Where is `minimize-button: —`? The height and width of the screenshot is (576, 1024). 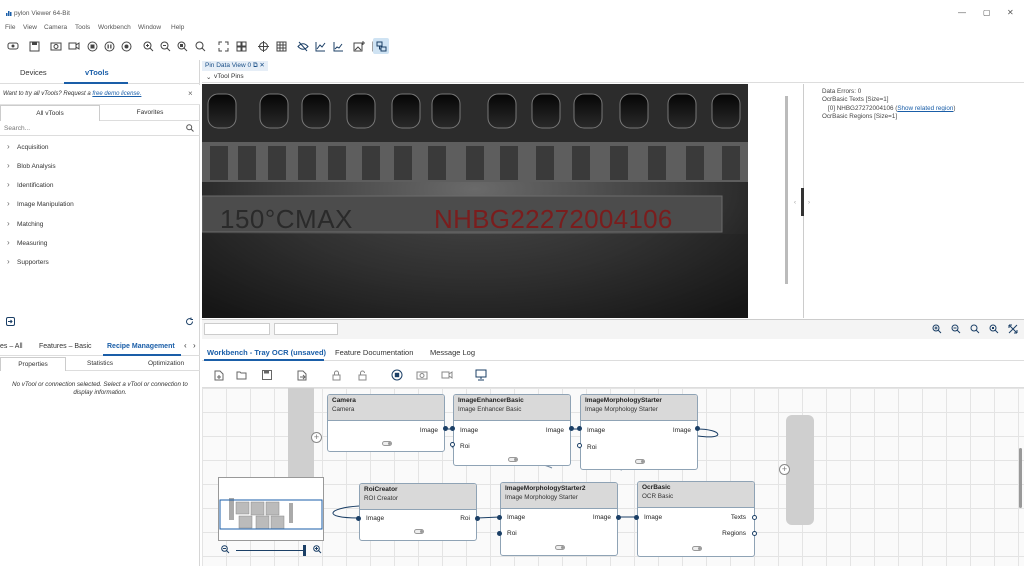
minimize-button: — is located at coordinates (962, 12).